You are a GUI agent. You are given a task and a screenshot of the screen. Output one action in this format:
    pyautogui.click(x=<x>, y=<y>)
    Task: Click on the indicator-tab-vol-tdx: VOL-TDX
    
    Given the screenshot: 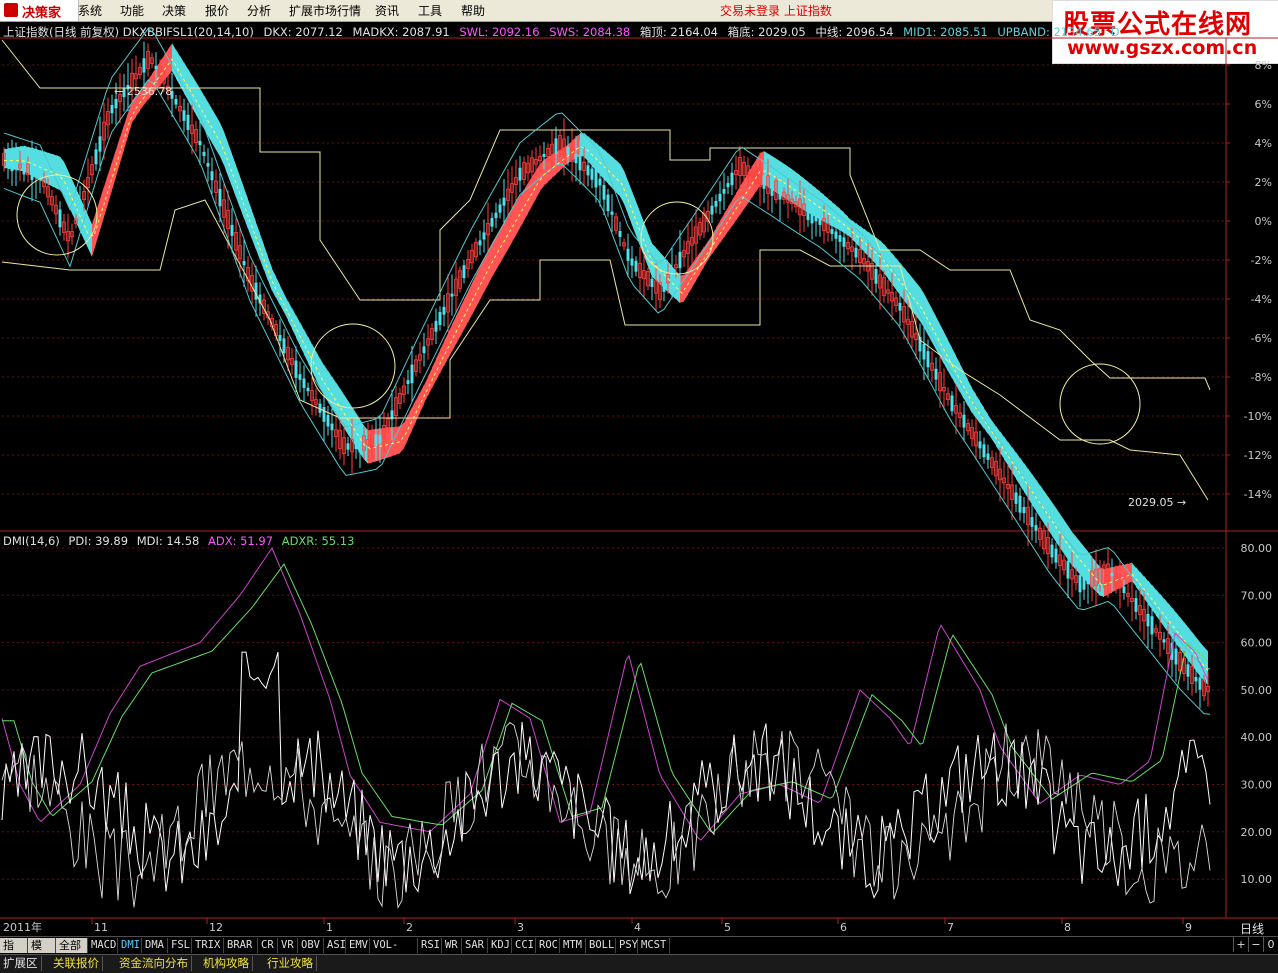 What is the action you would take?
    pyautogui.click(x=394, y=952)
    